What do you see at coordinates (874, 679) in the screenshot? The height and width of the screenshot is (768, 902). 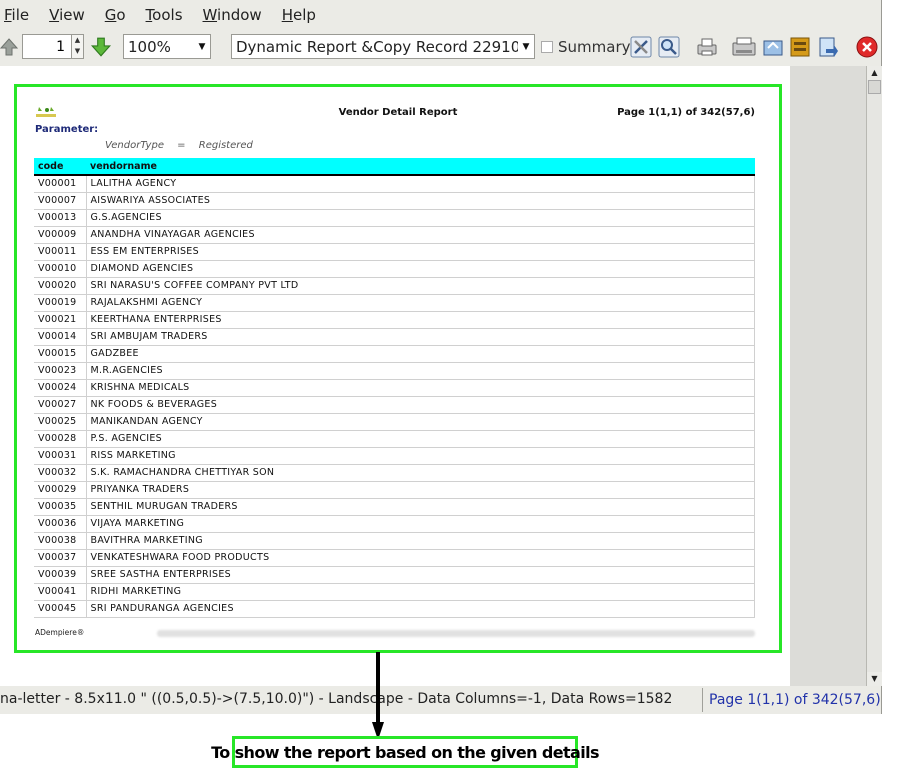 I see `scroll-down-icon: ▼` at bounding box center [874, 679].